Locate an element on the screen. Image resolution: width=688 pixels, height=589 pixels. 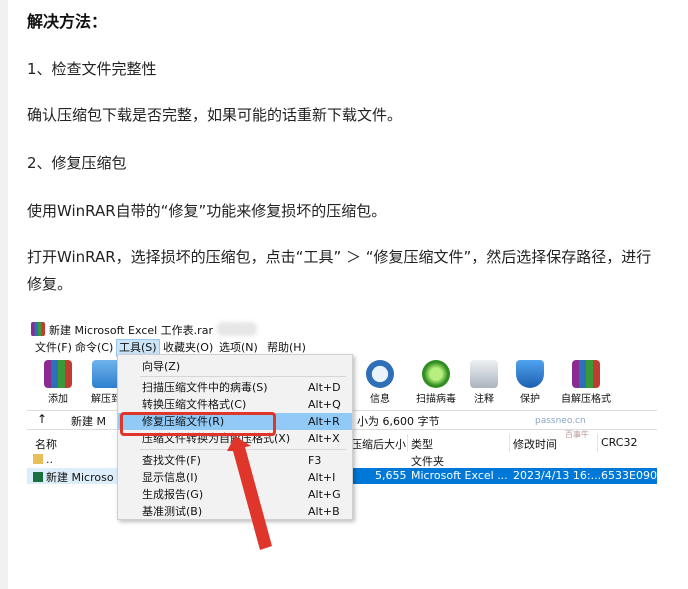
step2-text: 使用WinRAR自带的“修复”功能来修复损坏的压缩包。 is located at coordinates (207, 211).